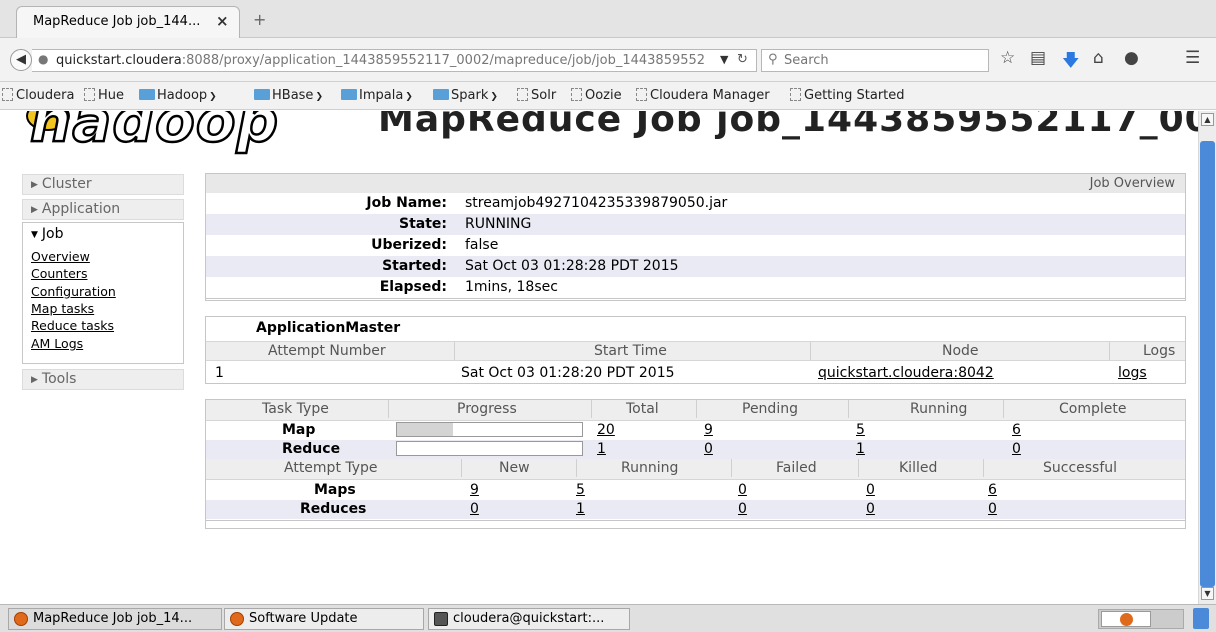 The height and width of the screenshot is (632, 1216). I want to click on column-header: Failed, so click(796, 468).